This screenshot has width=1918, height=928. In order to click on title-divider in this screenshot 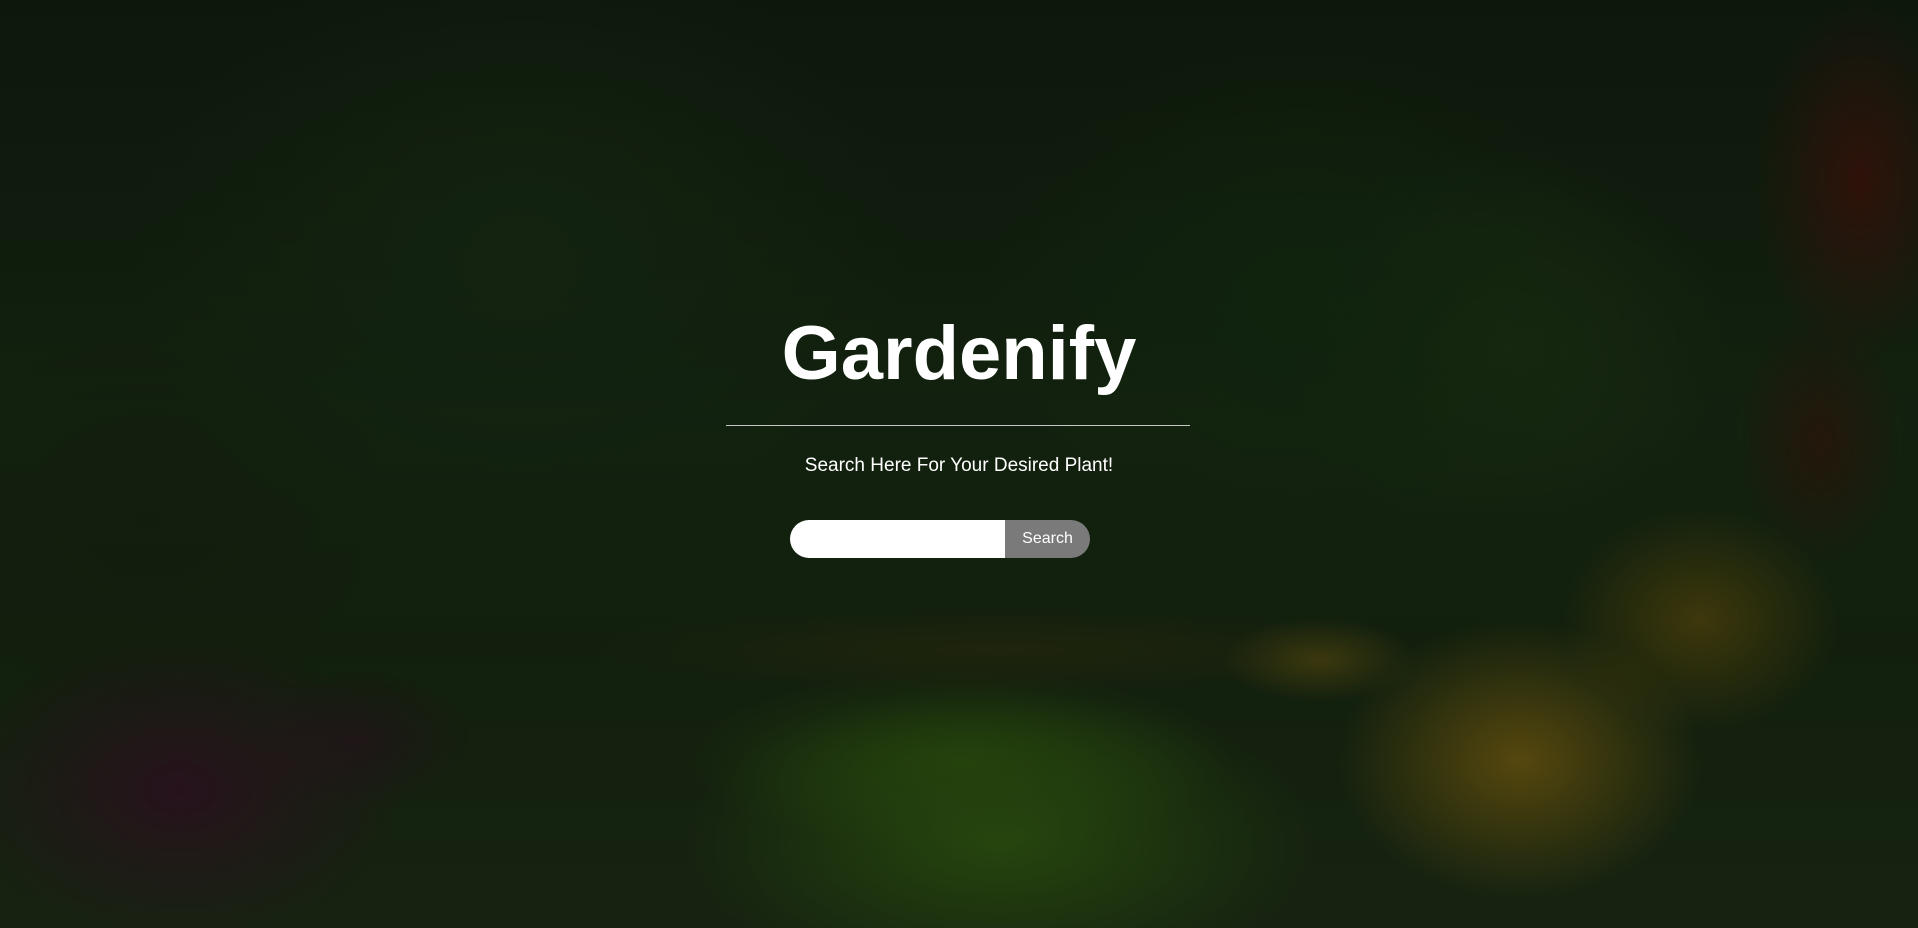, I will do `click(958, 425)`.